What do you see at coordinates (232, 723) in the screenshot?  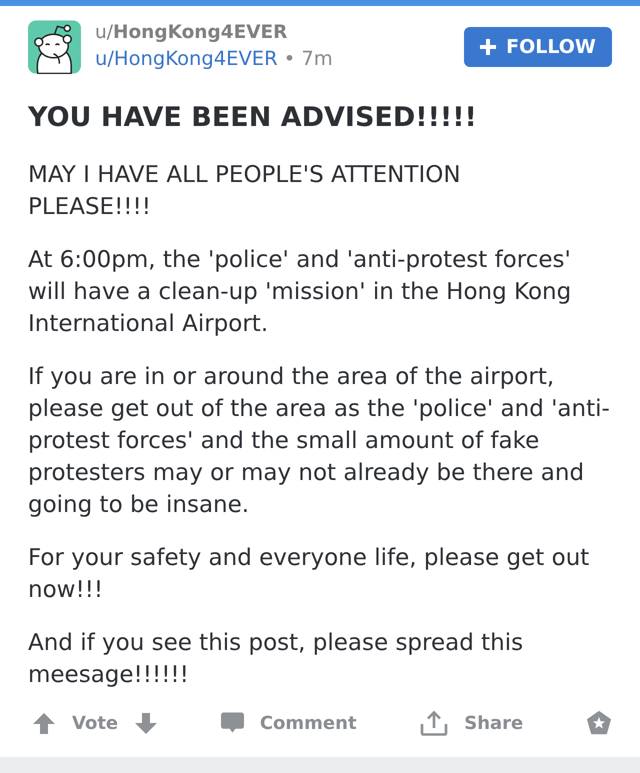 I see `speech-bubble-icon` at bounding box center [232, 723].